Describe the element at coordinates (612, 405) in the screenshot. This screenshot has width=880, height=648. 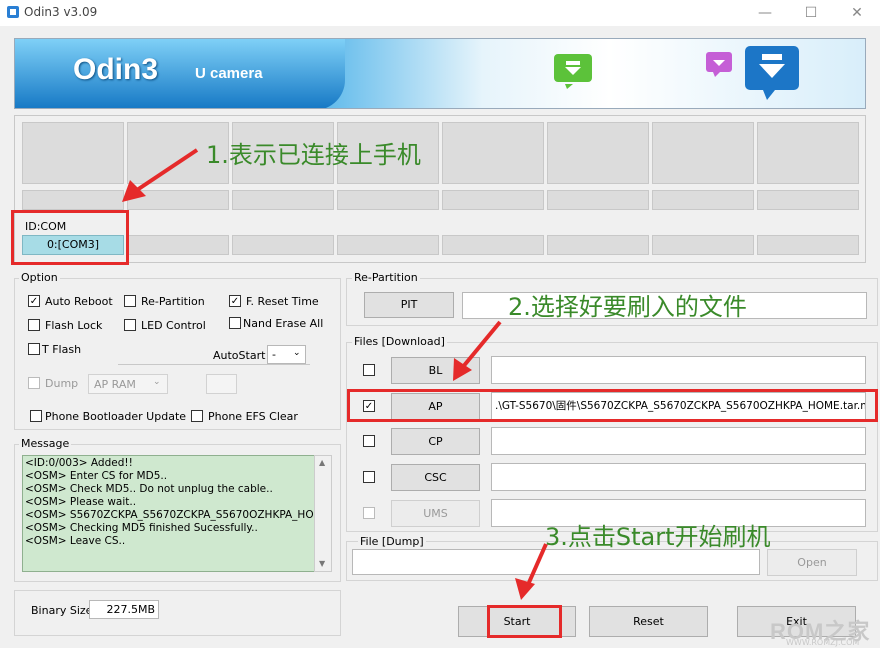
I see `ap-highlight-box` at that location.